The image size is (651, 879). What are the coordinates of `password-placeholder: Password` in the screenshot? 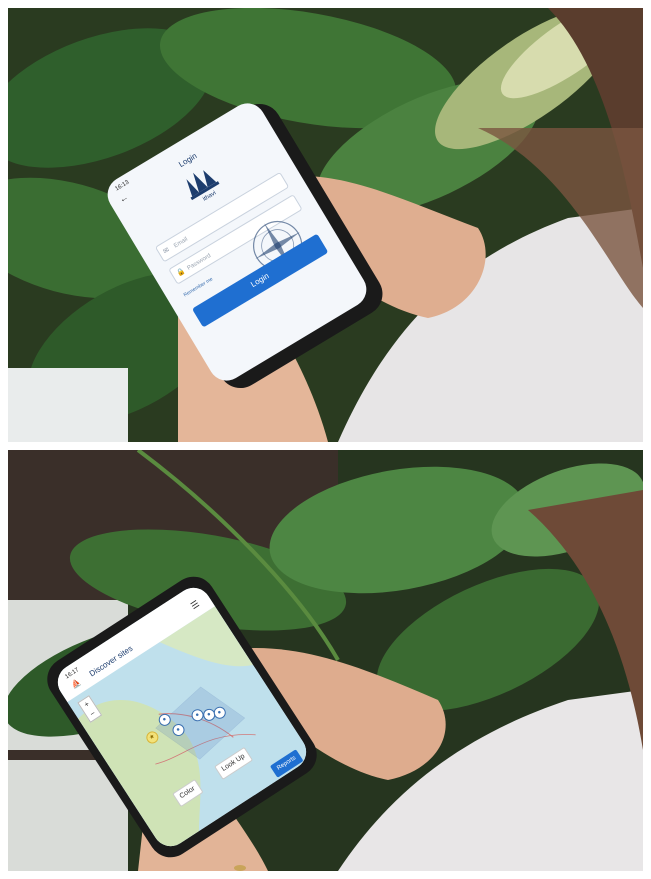 It's located at (199, 262).